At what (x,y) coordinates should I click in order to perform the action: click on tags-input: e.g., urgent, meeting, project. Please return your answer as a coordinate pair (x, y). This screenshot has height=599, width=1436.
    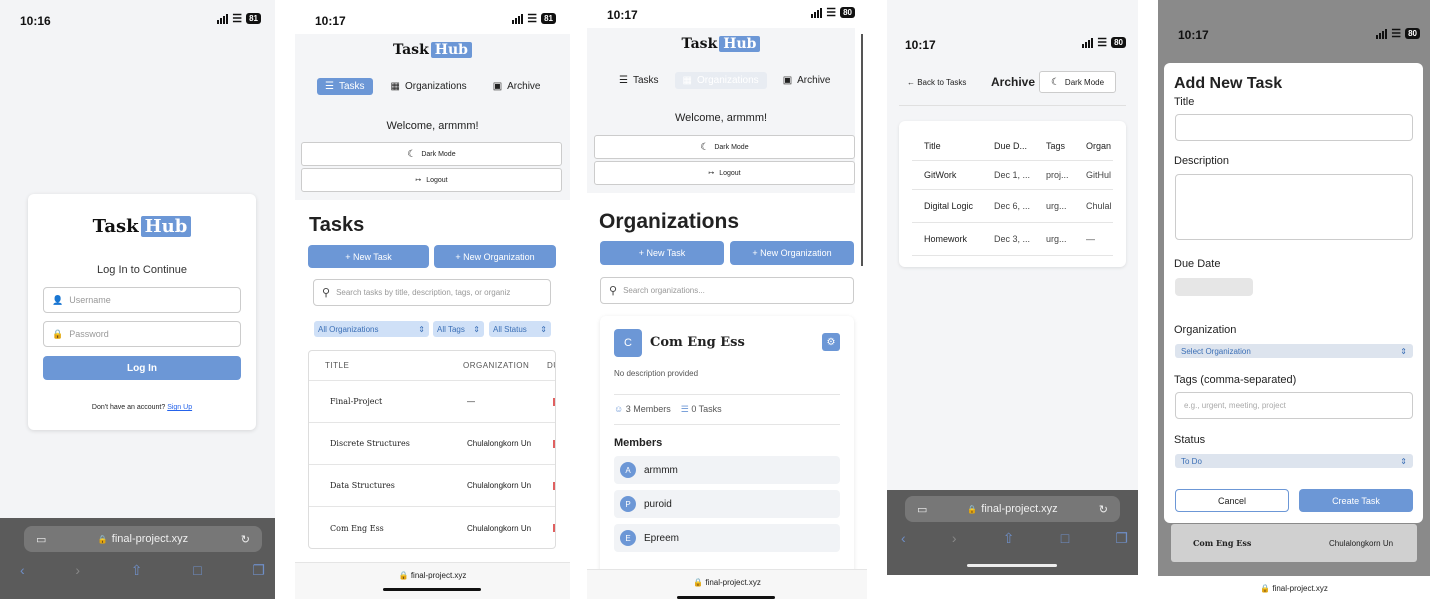
    Looking at the image, I should click on (1294, 405).